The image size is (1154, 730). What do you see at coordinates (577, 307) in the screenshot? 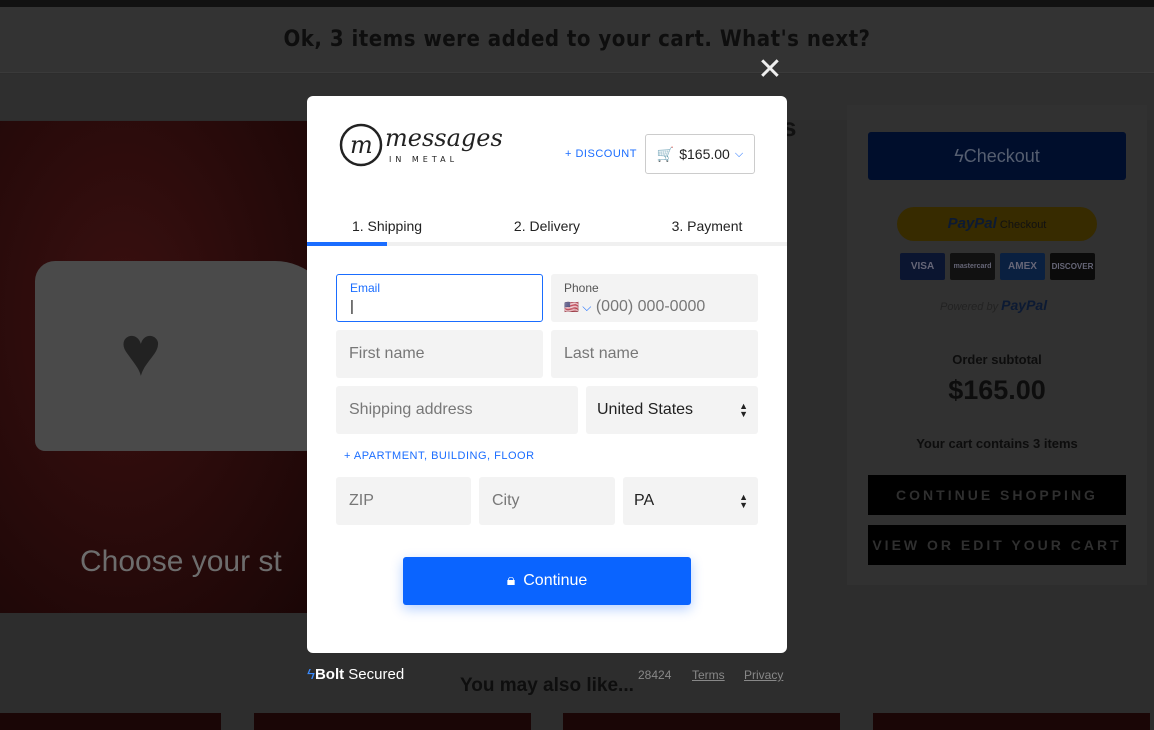
I see `us-flag-icon: 🇺🇸 ⌵` at bounding box center [577, 307].